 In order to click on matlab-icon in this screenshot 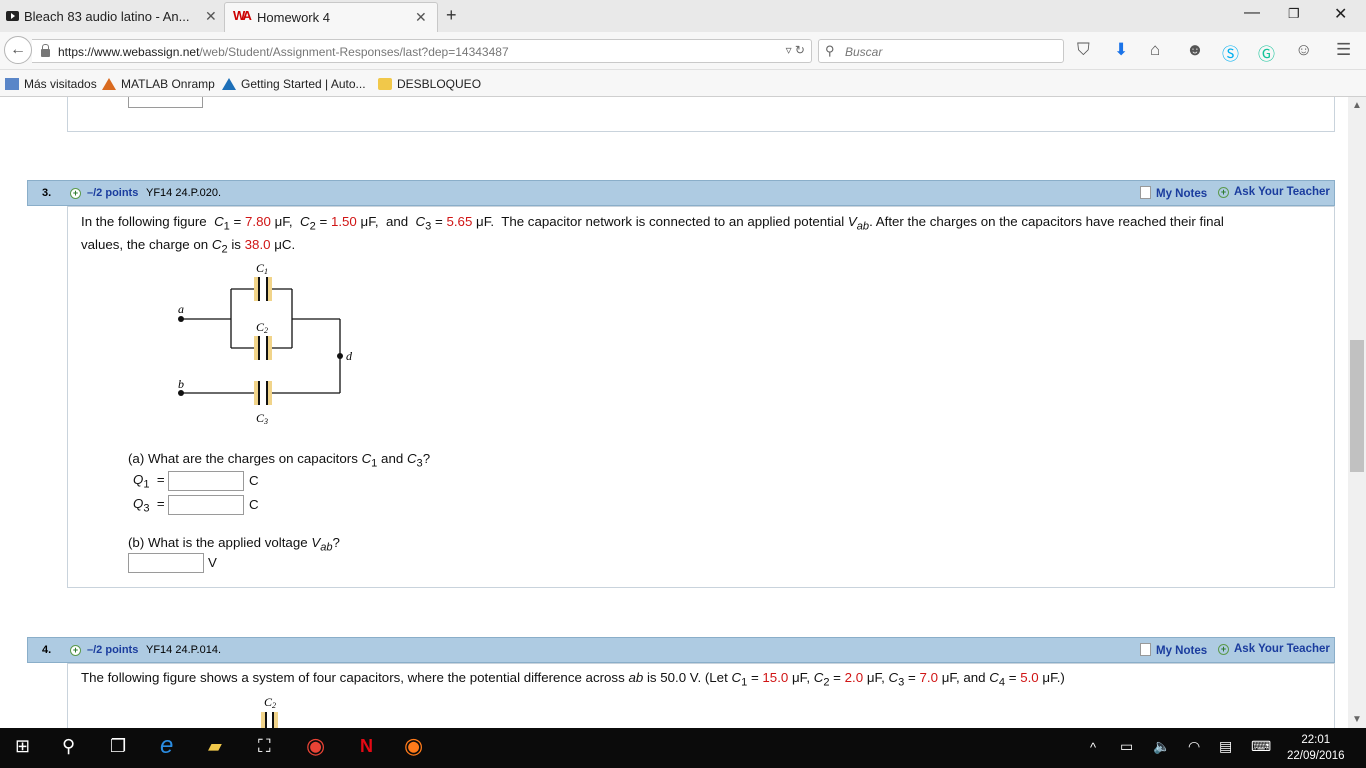, I will do `click(109, 84)`.